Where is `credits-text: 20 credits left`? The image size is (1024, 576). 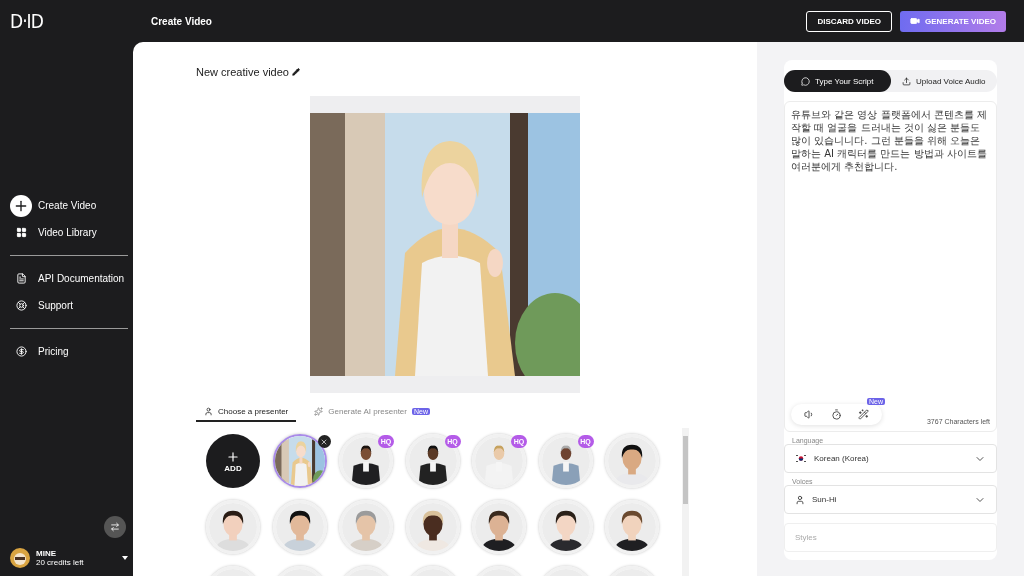
credits-text: 20 credits left is located at coordinates (60, 562).